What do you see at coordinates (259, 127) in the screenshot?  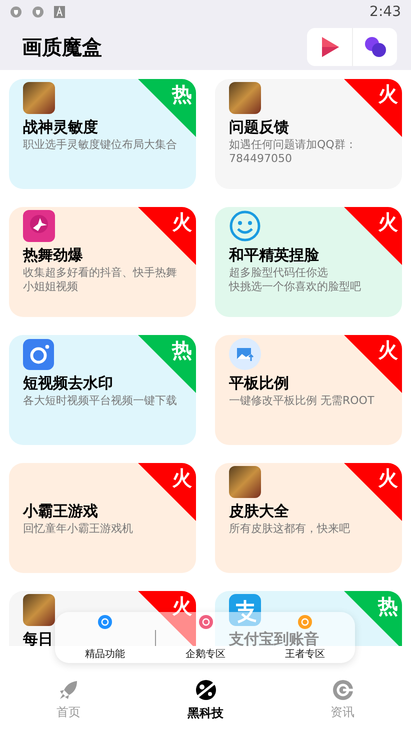 I see `card-title: 问题反馈` at bounding box center [259, 127].